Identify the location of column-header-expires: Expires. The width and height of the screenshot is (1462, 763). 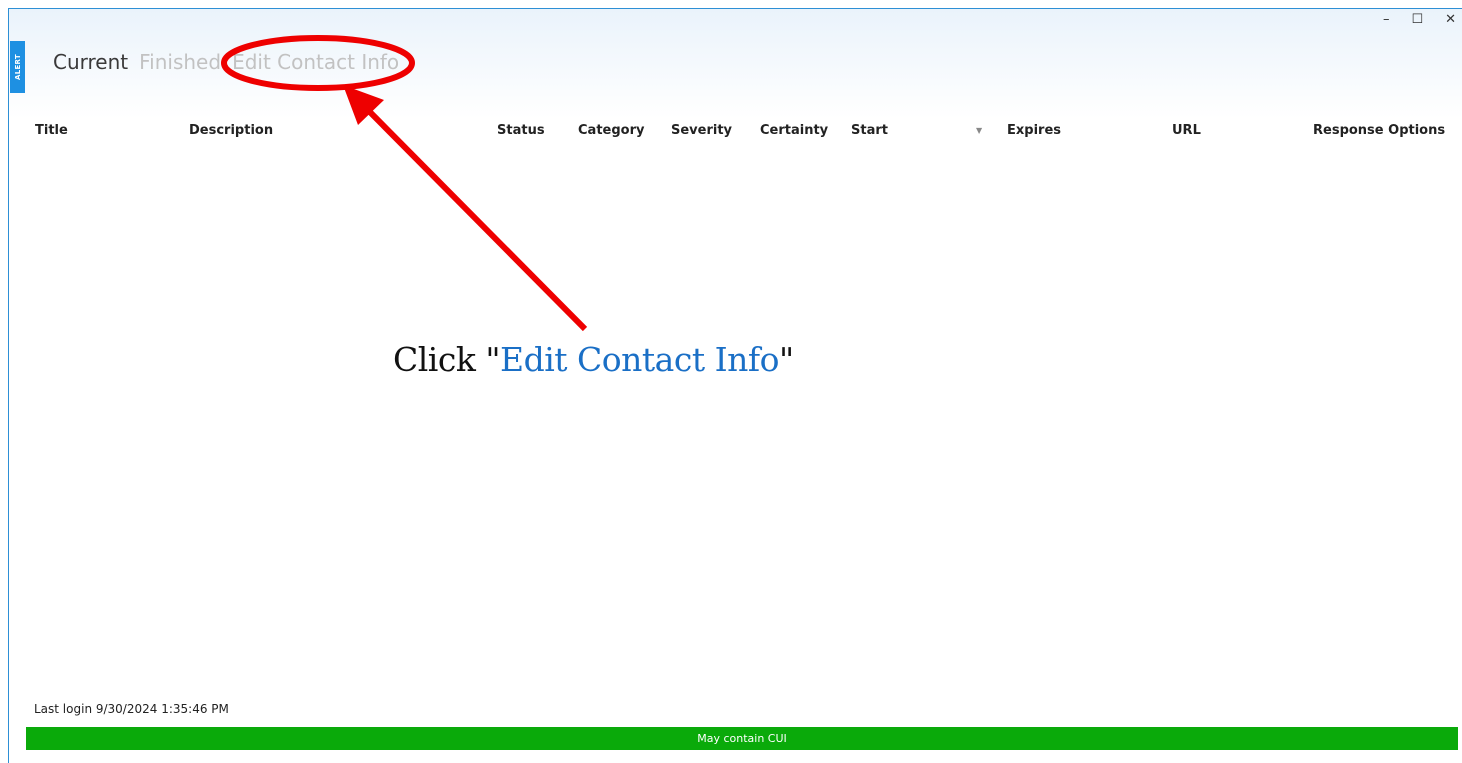
(1034, 130).